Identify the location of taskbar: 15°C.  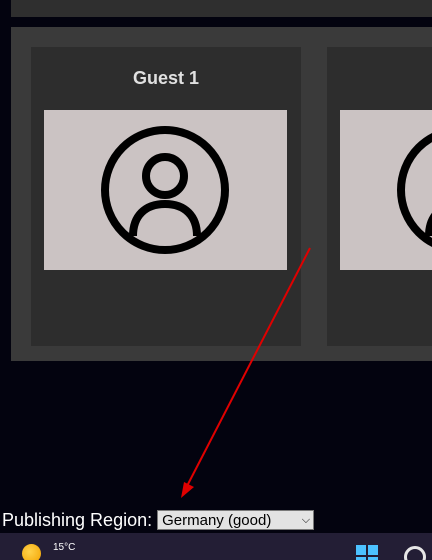
(216, 546).